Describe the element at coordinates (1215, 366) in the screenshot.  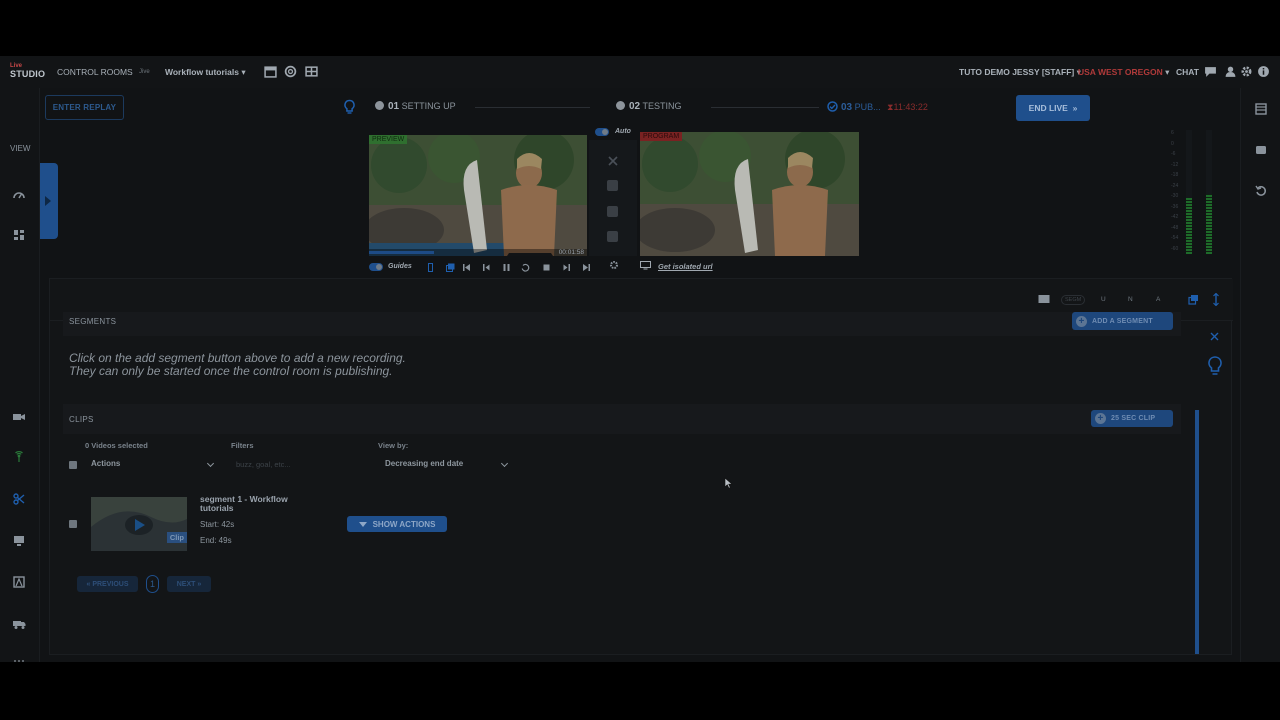
I see `hint-lightbulb-icon` at that location.